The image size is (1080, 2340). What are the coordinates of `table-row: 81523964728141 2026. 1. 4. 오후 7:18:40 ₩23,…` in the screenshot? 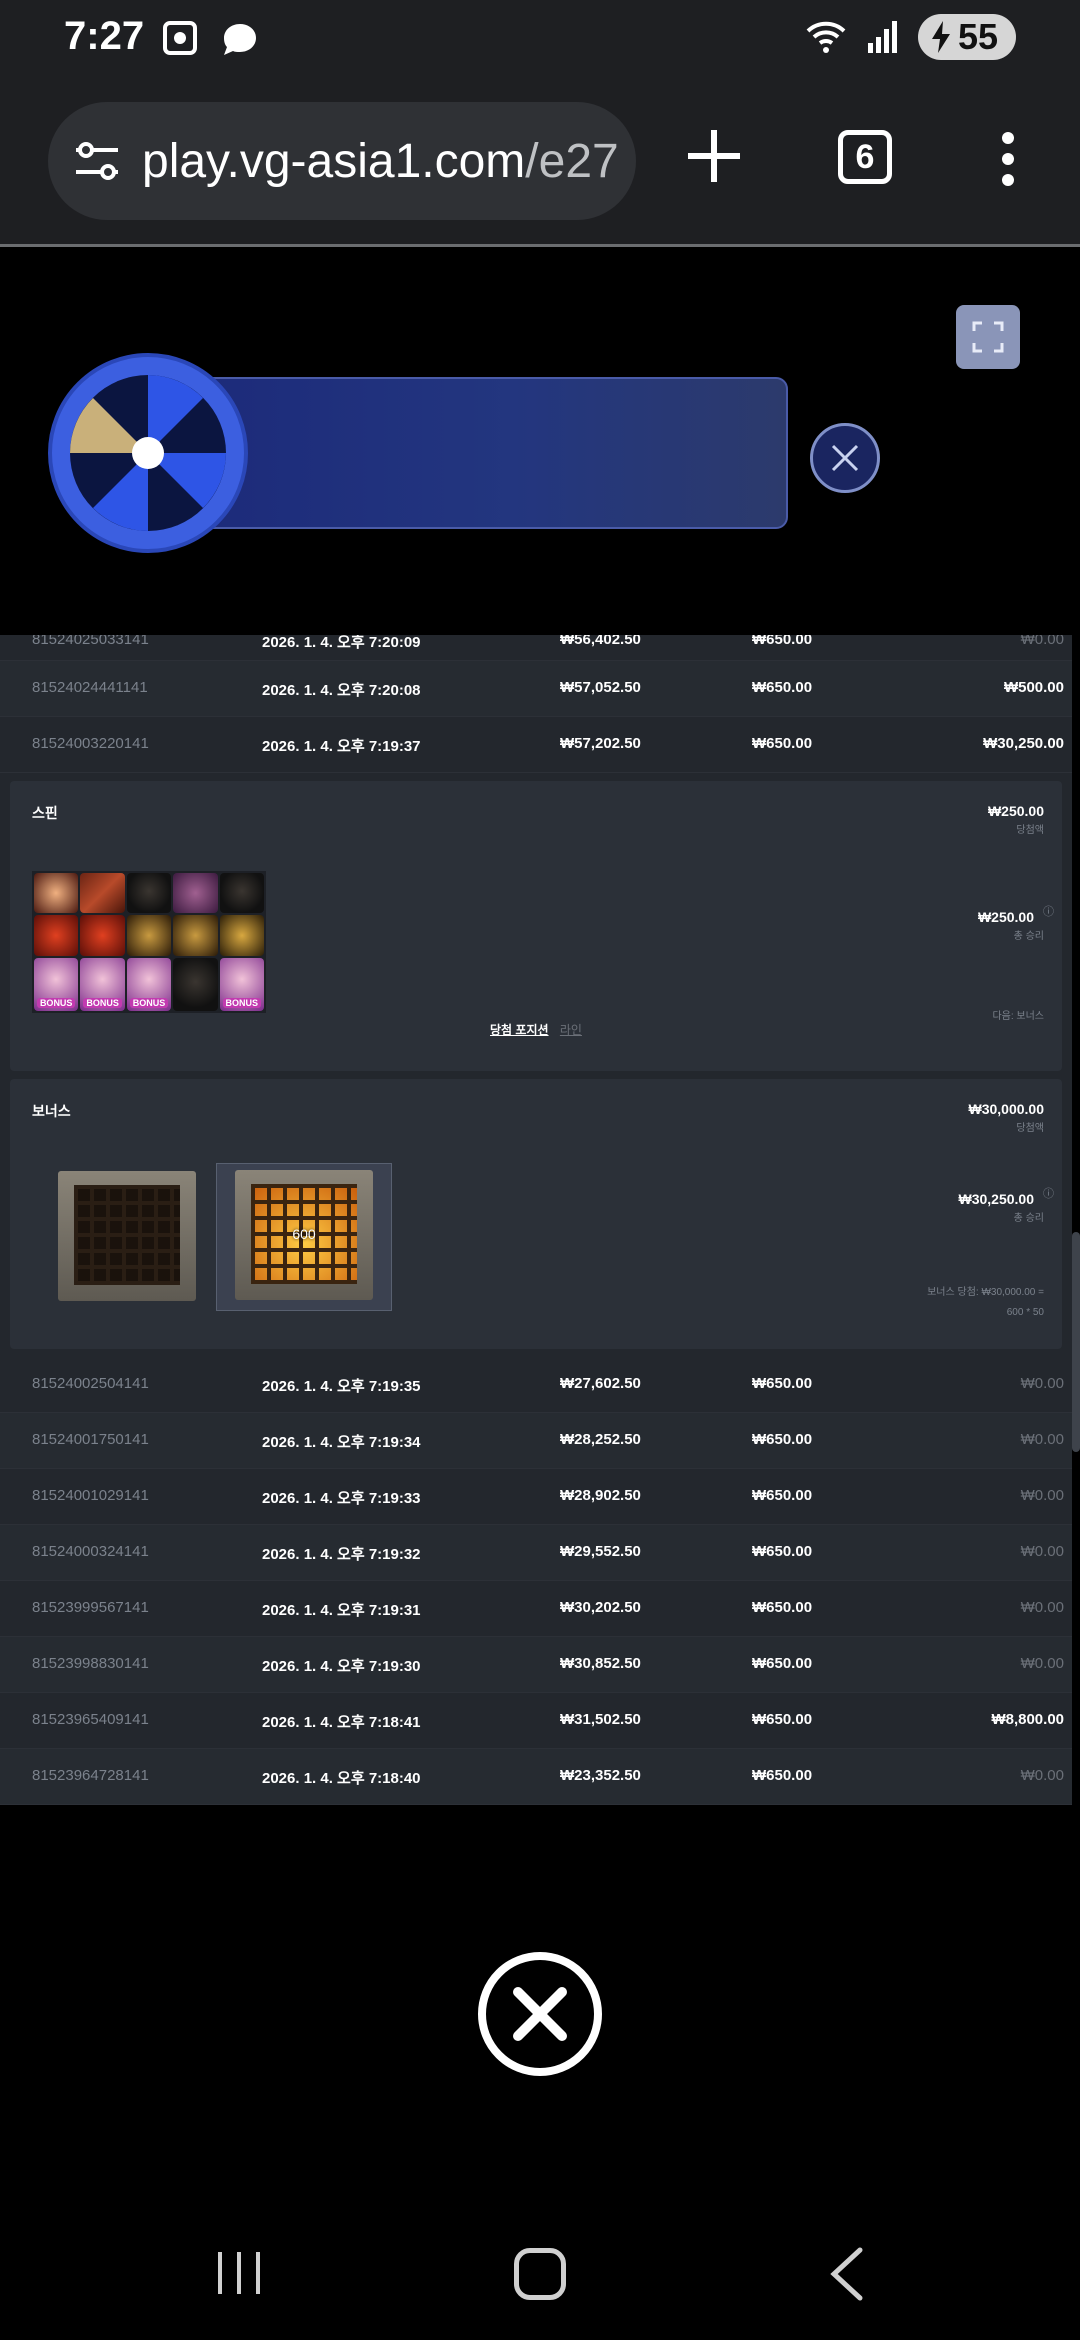 It's located at (536, 1777).